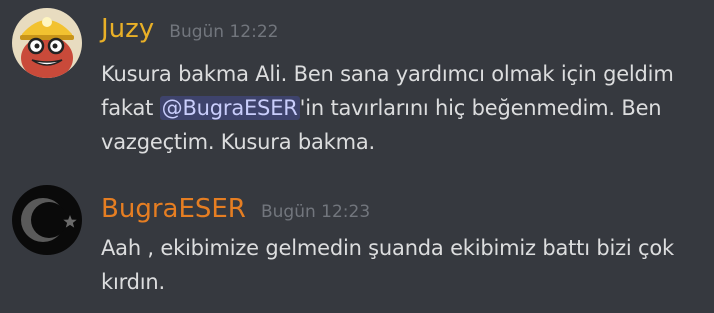  I want to click on timestamp: Bugün 12:22, so click(224, 32).